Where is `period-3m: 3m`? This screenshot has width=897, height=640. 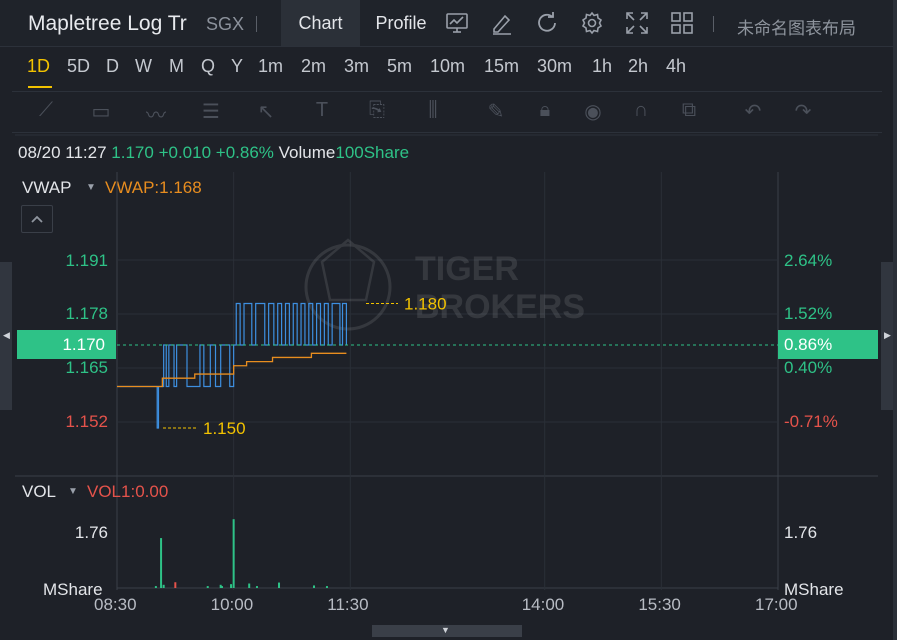
period-3m: 3m is located at coordinates (356, 66).